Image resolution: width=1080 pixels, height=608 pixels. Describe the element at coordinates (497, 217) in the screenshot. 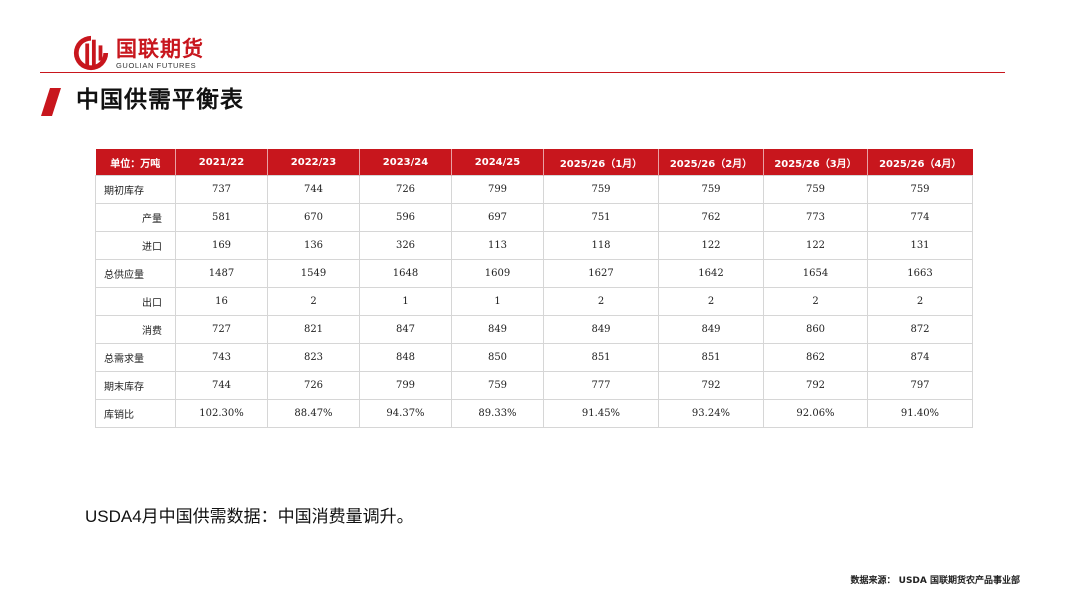

I see `table-cell: 697` at that location.